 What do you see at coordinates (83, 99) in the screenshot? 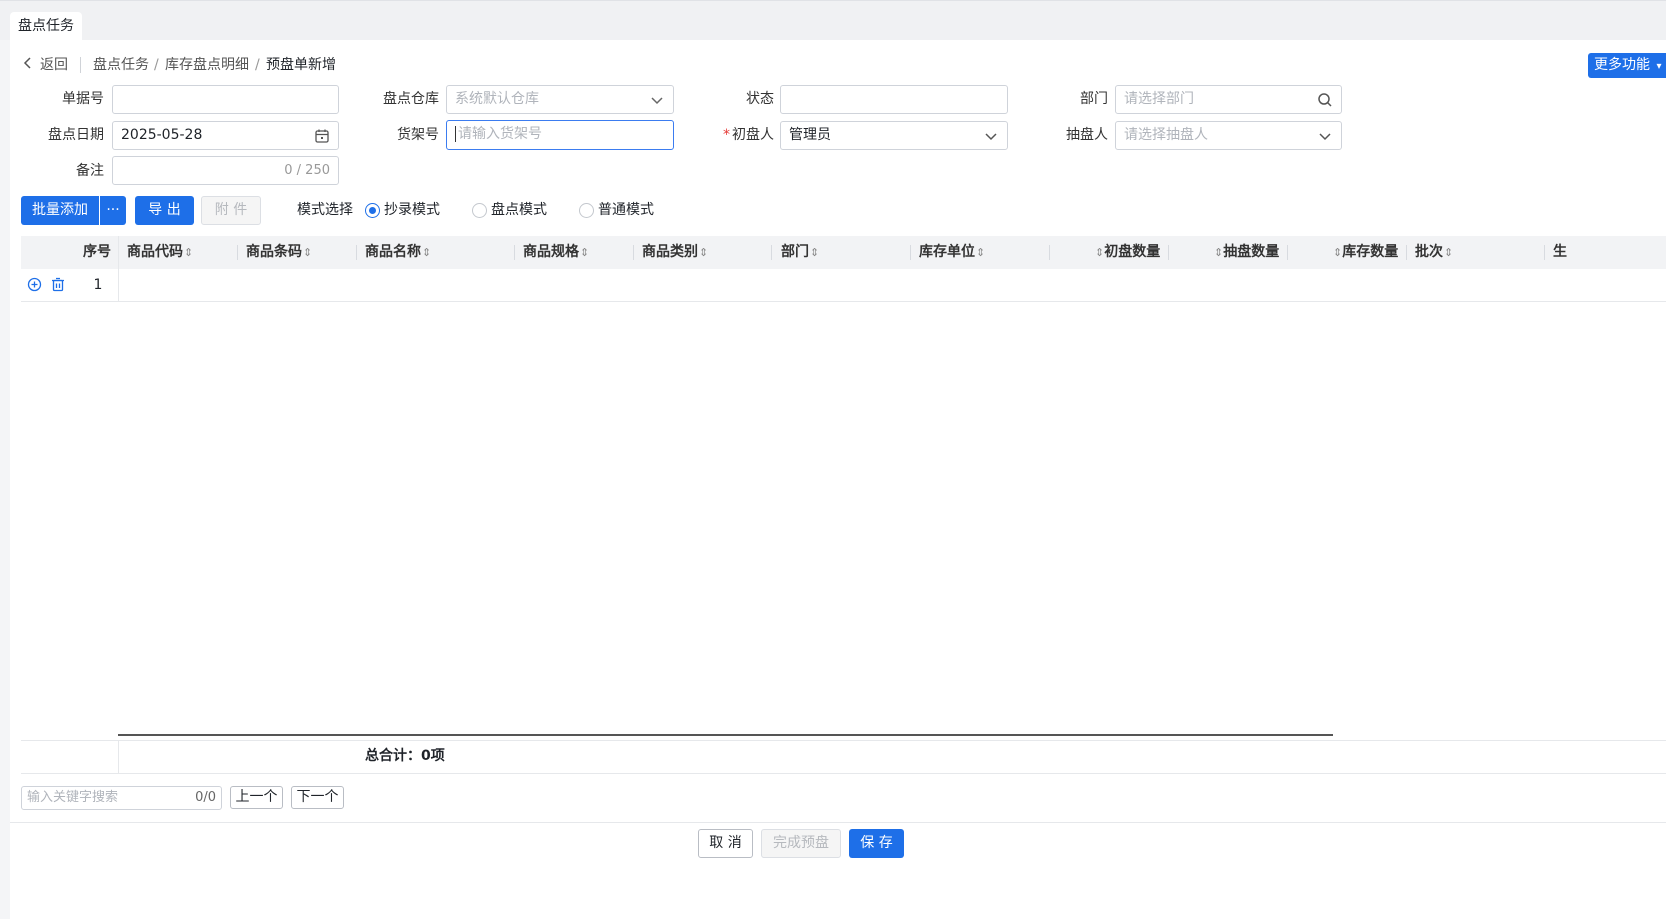
I see `doc-no-label: 单据号` at bounding box center [83, 99].